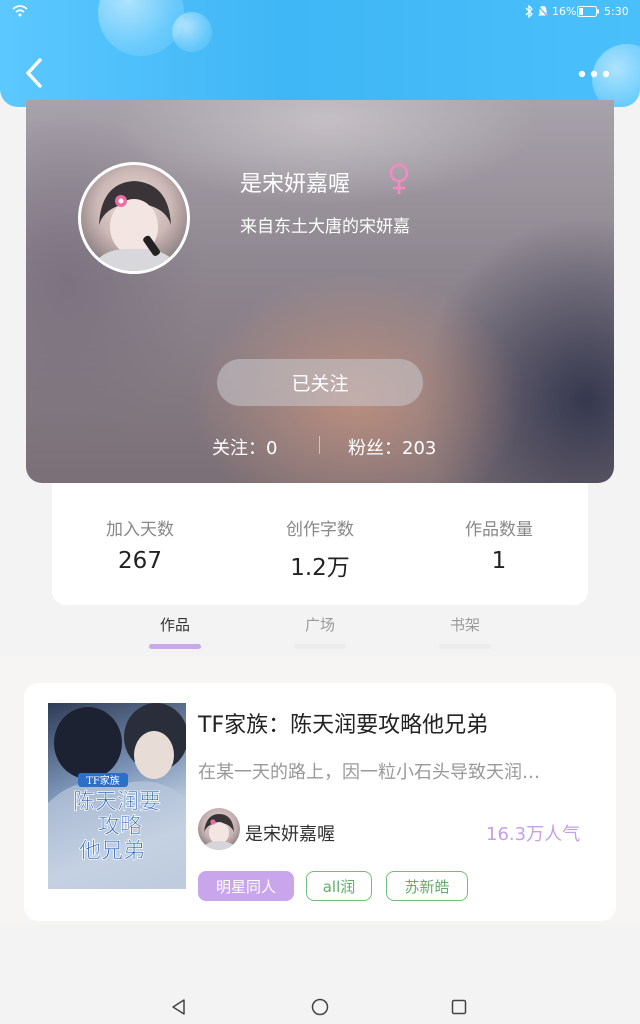  What do you see at coordinates (140, 530) in the screenshot?
I see `stat-label: 加入天数` at bounding box center [140, 530].